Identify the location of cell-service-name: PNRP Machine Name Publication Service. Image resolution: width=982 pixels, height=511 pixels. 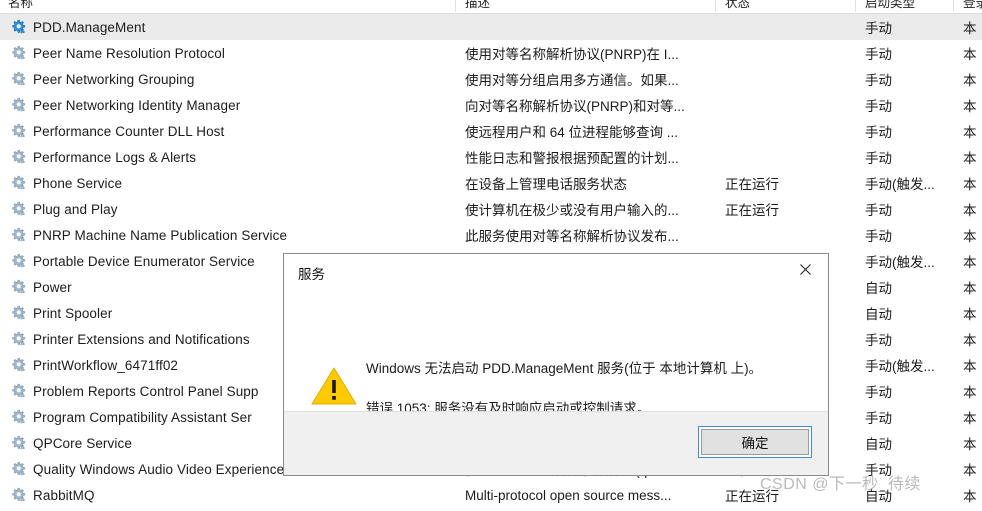
(227, 235).